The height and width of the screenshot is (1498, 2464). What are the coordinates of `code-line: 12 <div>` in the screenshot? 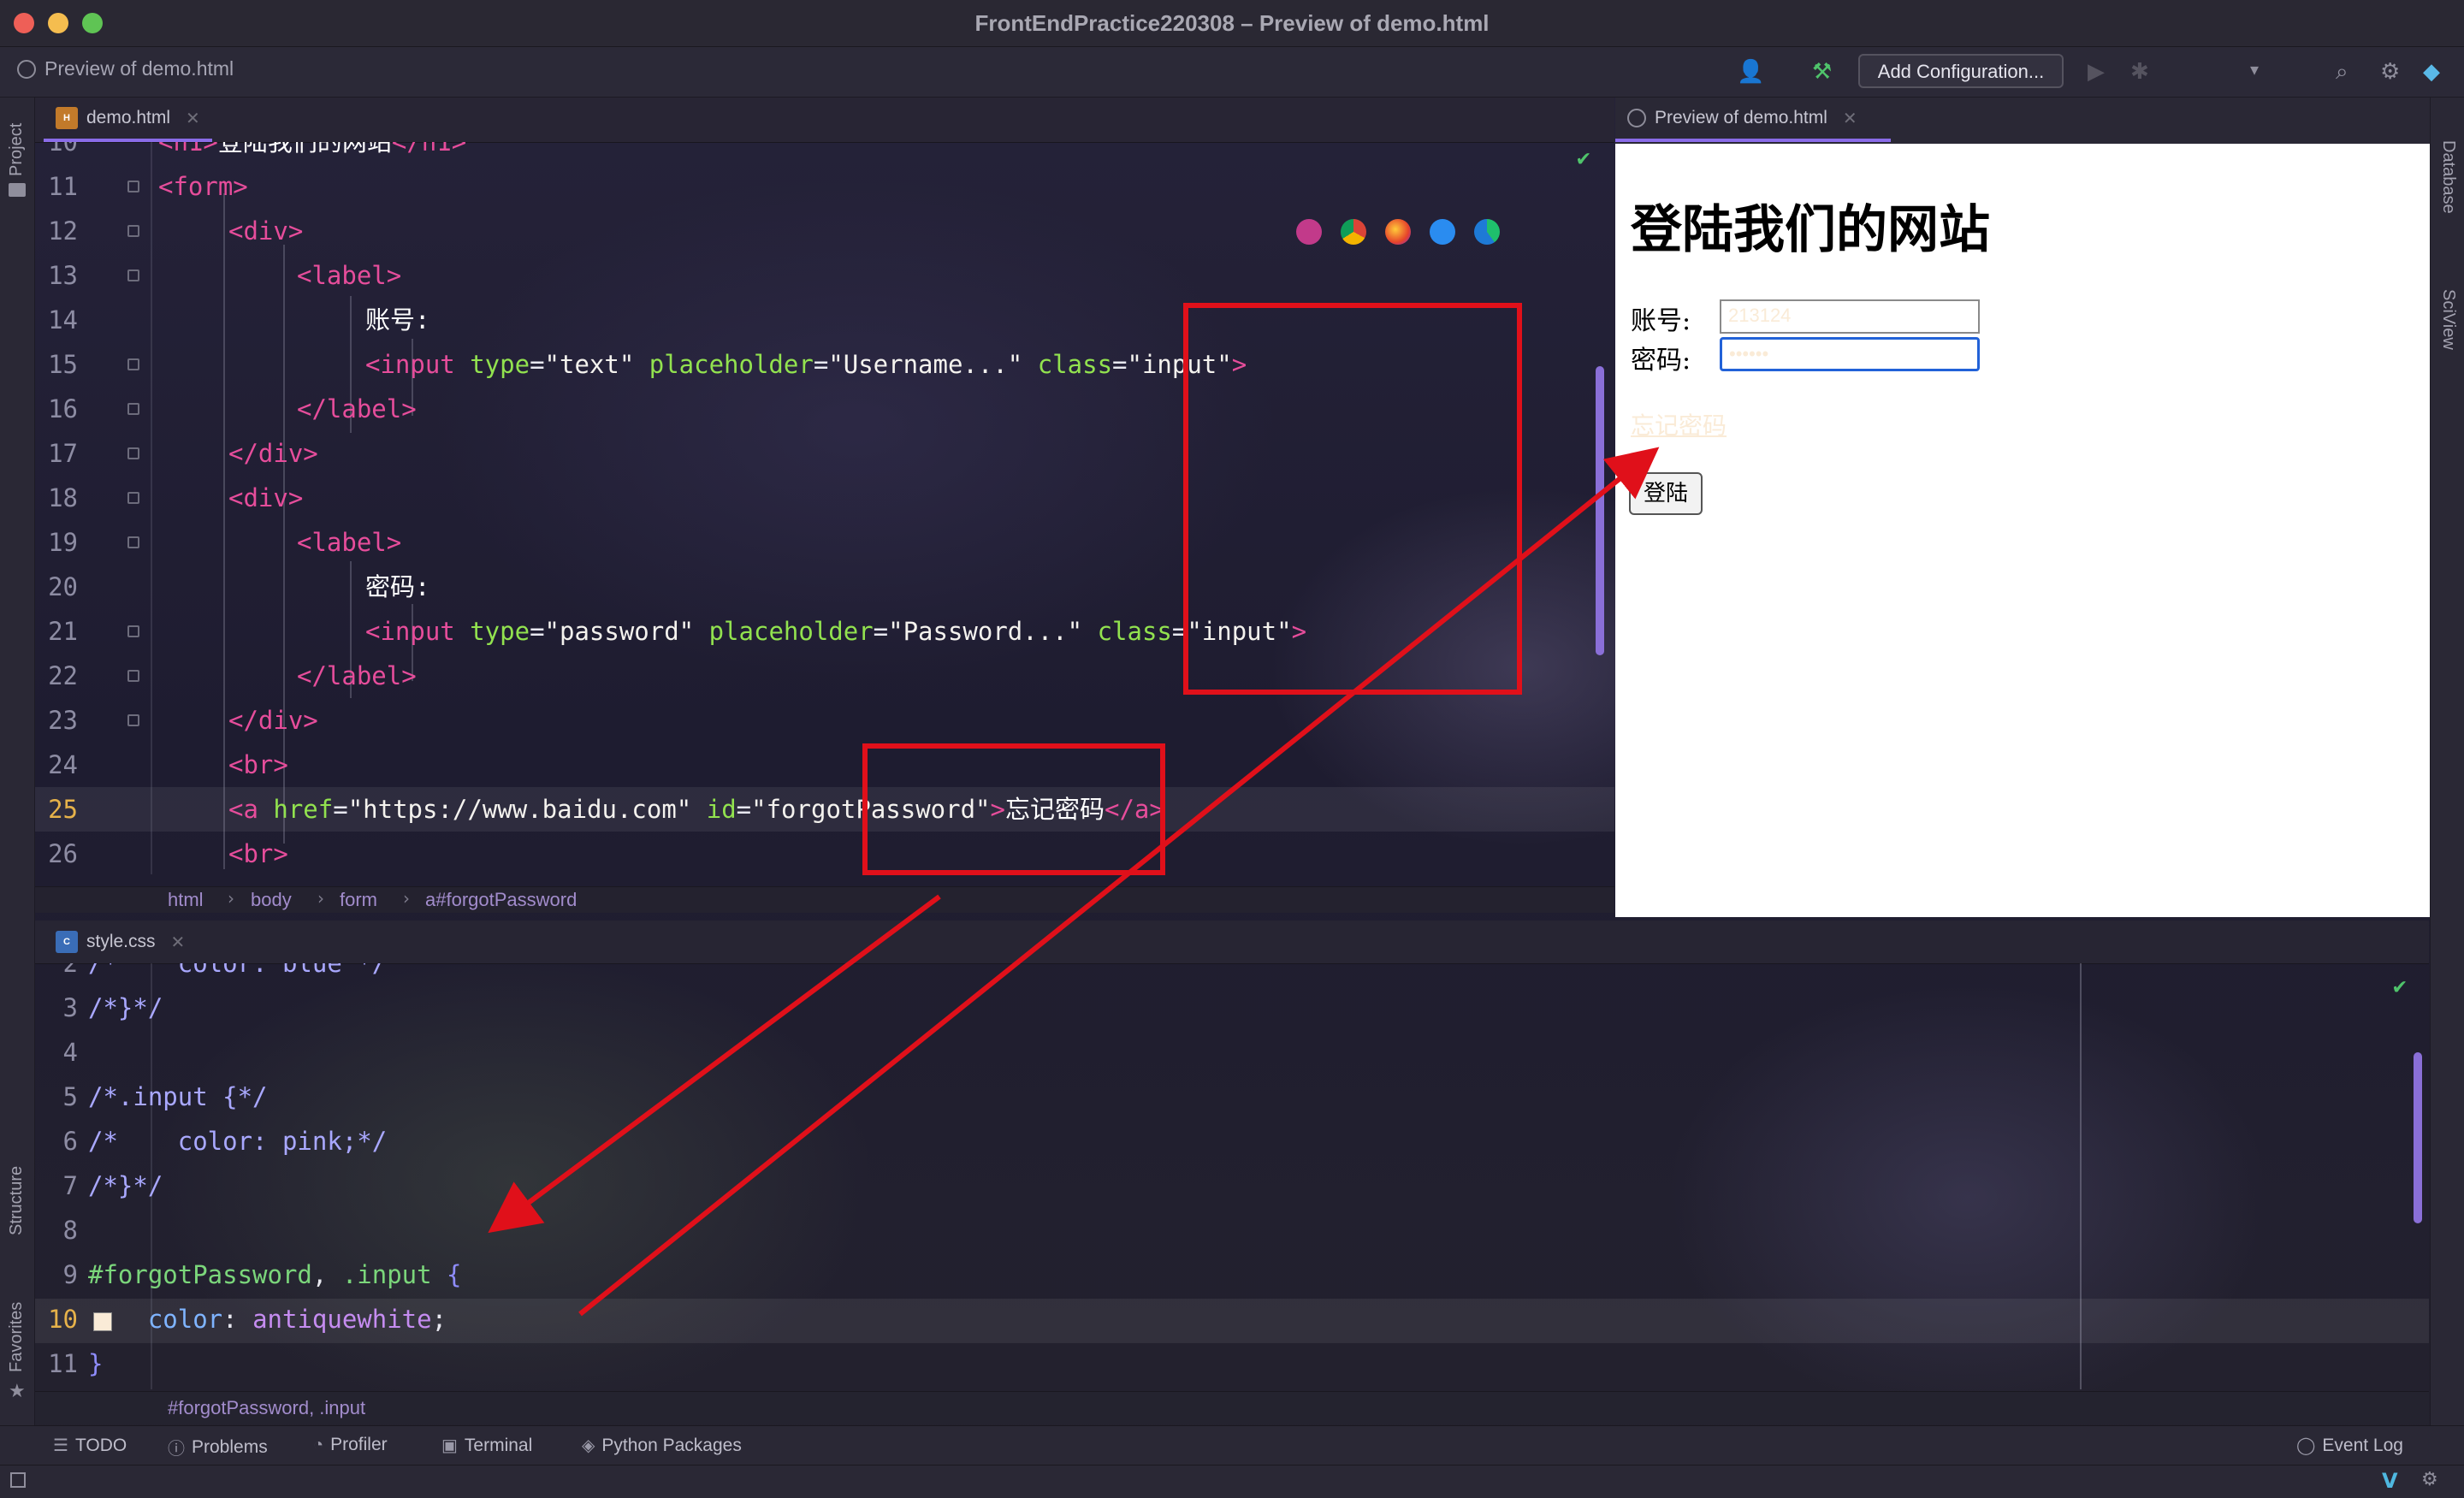 It's located at (824, 231).